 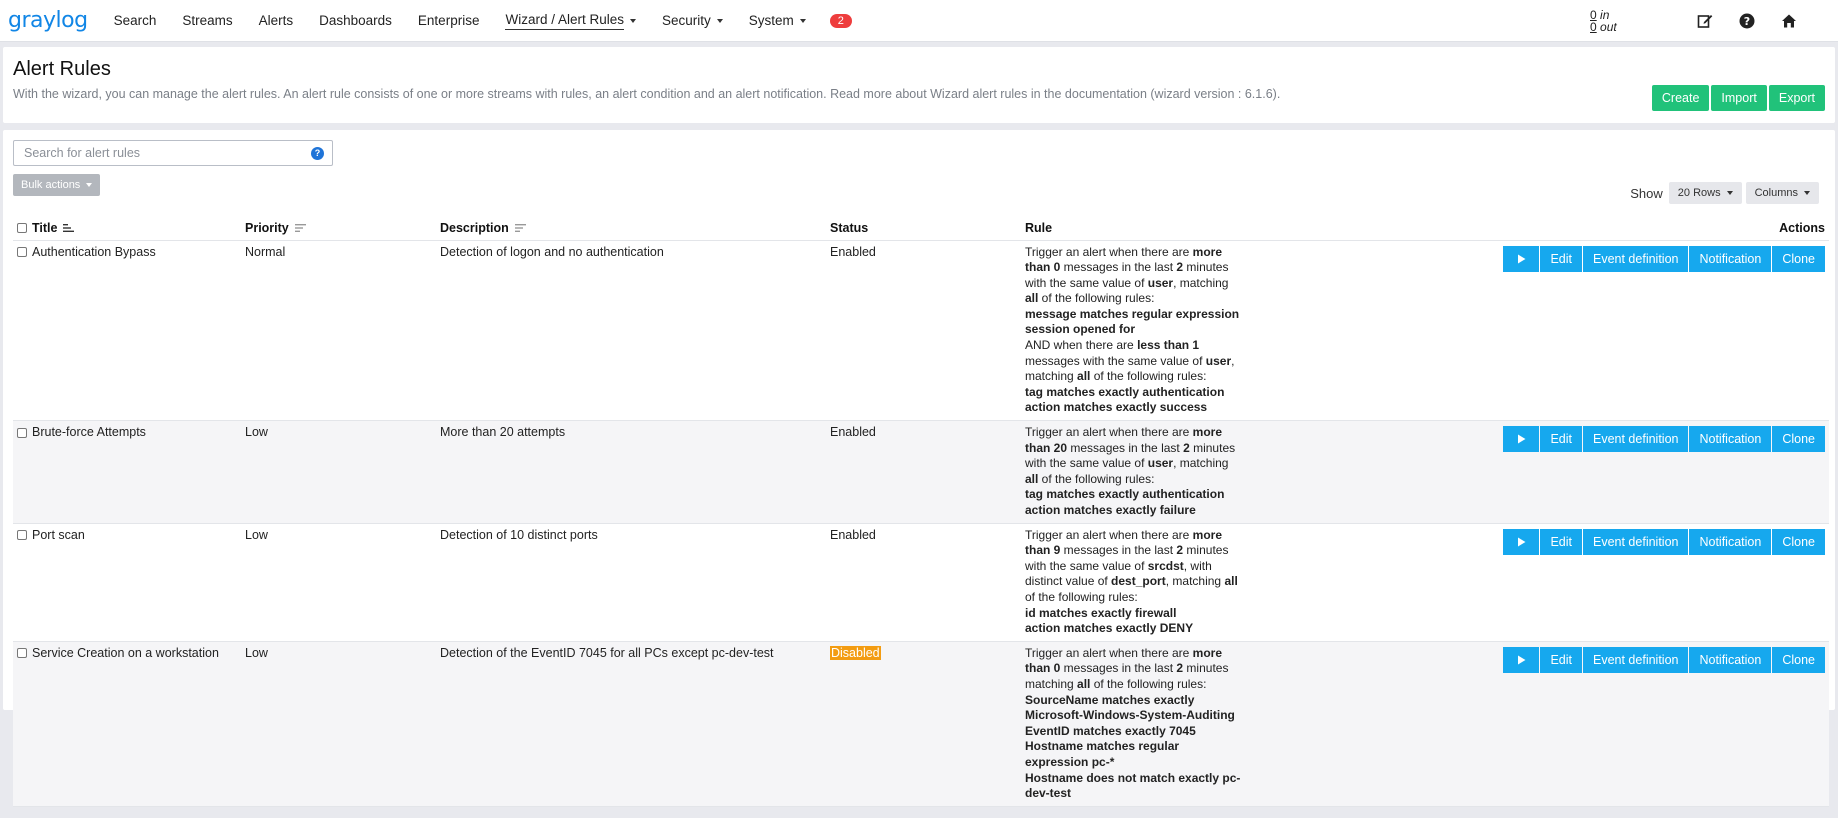 I want to click on import-button: Import, so click(x=1739, y=98).